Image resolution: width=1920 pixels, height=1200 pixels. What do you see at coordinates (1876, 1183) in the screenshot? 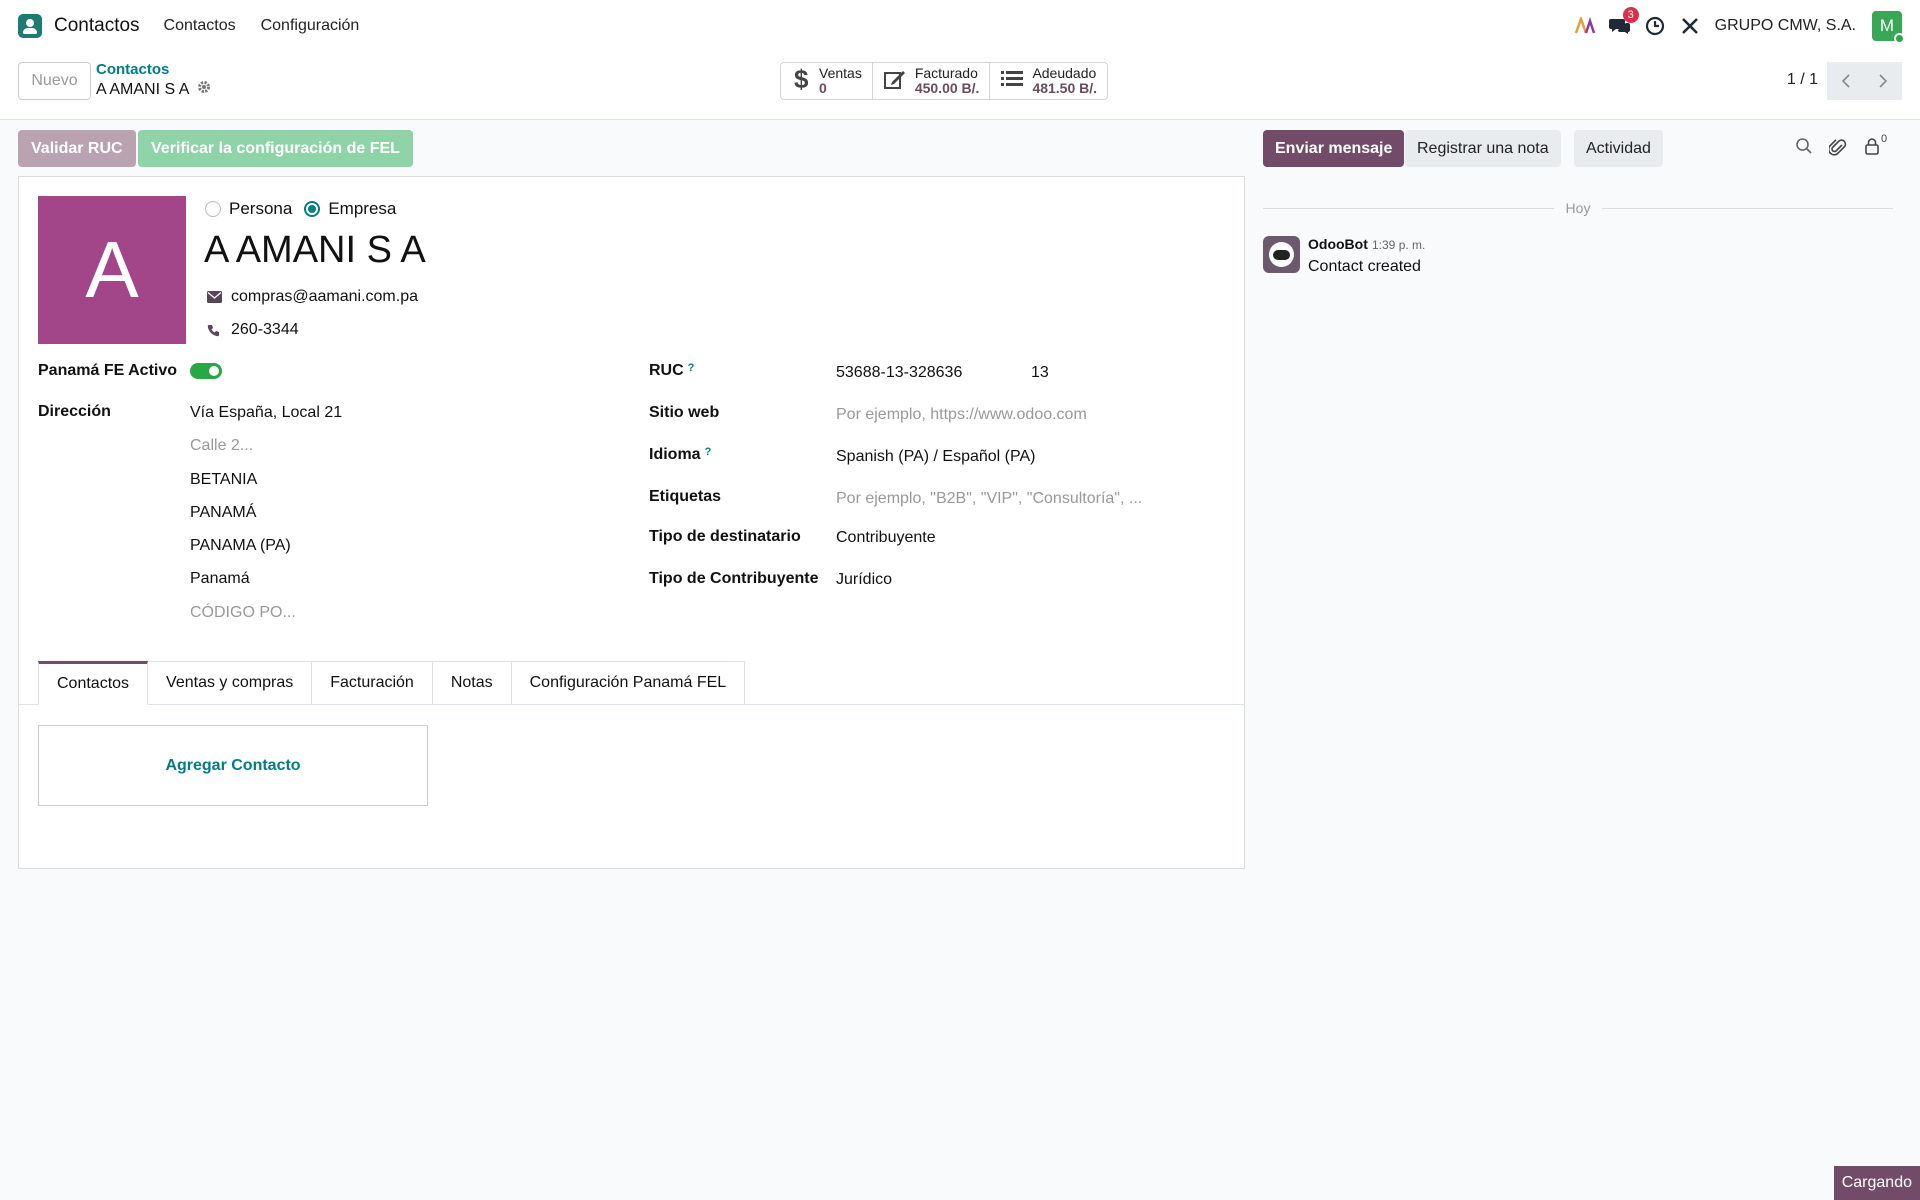
I see `loading-indicator: Cargando` at bounding box center [1876, 1183].